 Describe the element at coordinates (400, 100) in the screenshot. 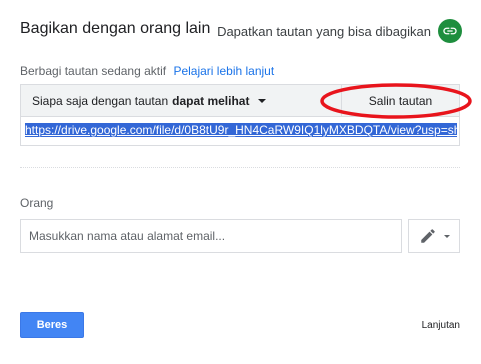

I see `copy-link-button: Salin tautan` at that location.